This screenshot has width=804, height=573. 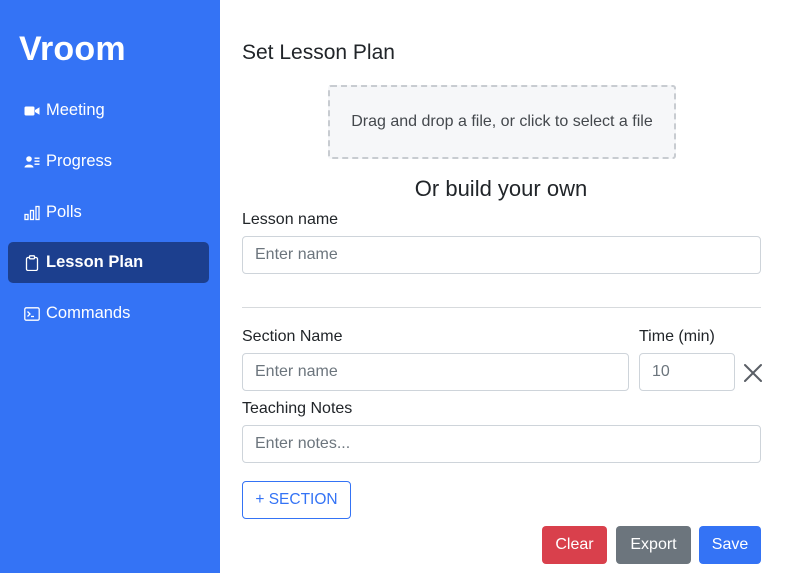 What do you see at coordinates (290, 219) in the screenshot?
I see `lesson-name-label: Lesson name` at bounding box center [290, 219].